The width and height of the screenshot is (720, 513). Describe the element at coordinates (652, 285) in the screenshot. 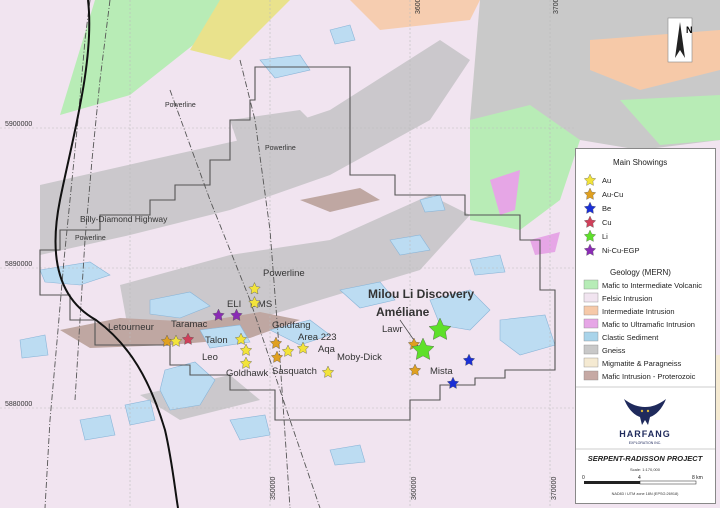

I see `legend-volcanic-label: Mafic to Intermediate Volcanic` at that location.